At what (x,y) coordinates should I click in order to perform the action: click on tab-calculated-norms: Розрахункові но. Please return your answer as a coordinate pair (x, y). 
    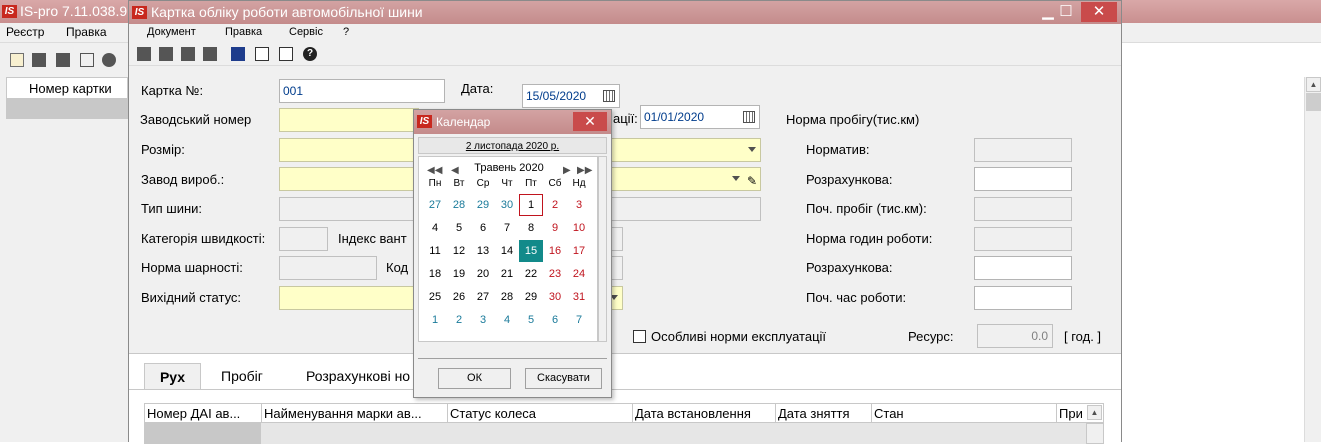
    Looking at the image, I should click on (358, 376).